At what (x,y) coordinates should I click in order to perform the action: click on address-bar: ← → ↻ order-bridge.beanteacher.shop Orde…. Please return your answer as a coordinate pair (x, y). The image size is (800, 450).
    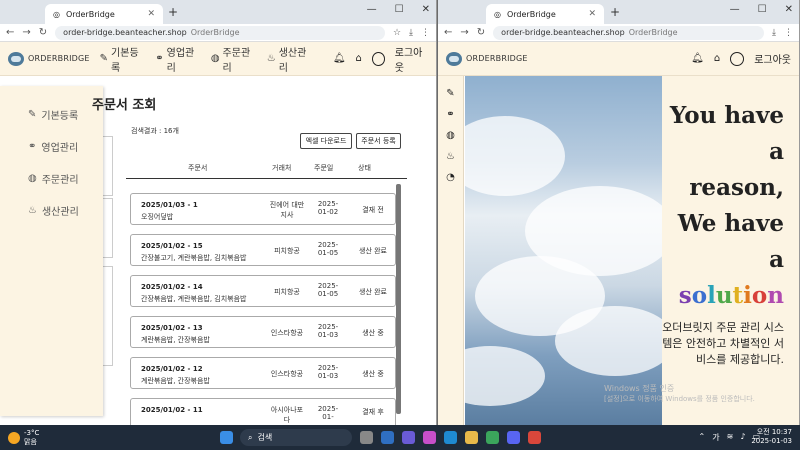
    Looking at the image, I should click on (218, 33).